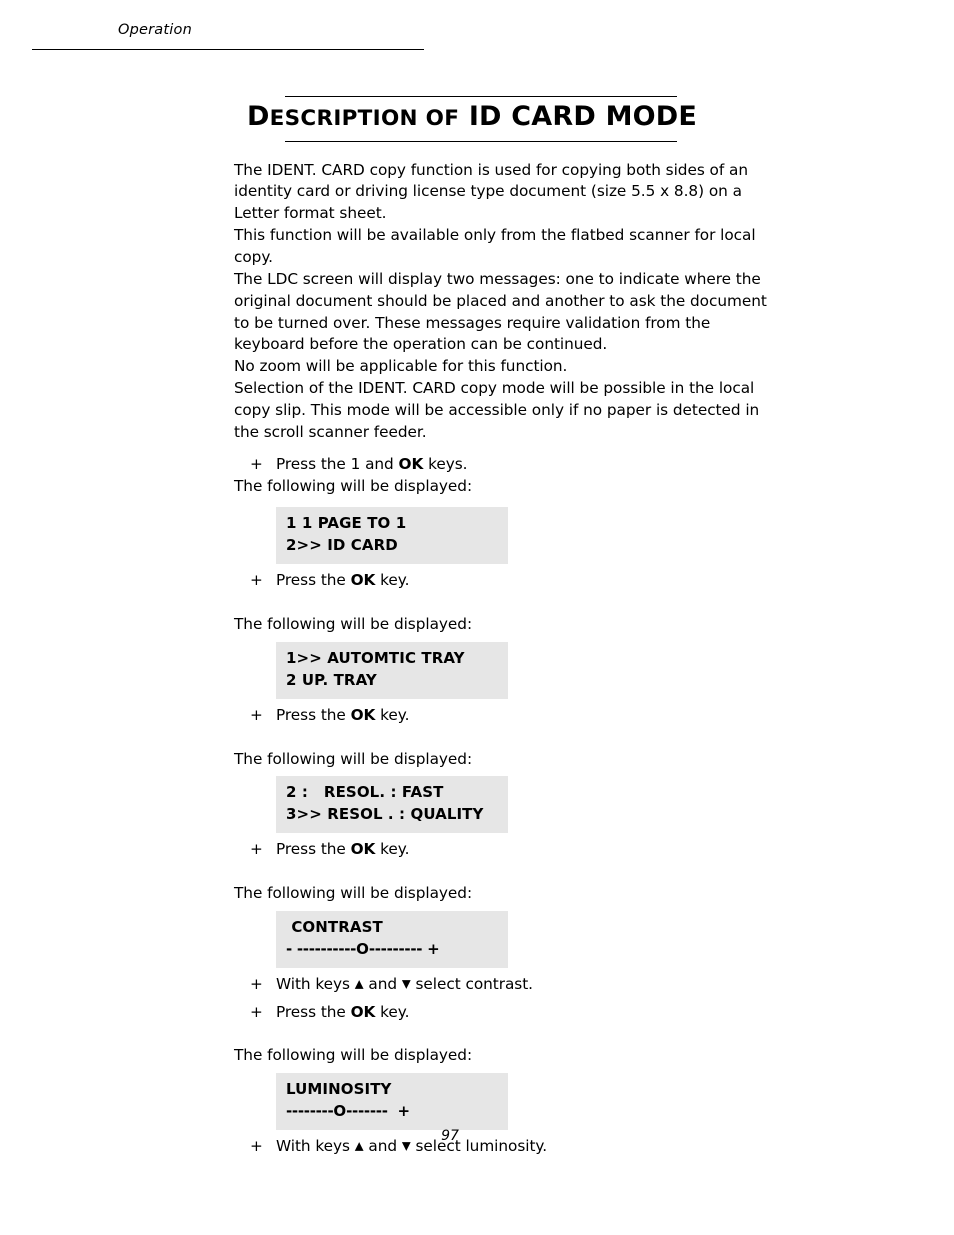 This screenshot has width=954, height=1235. I want to click on lcd-screen-resolution: 2 : RESOL. : FAST 3>> RESOL . : QUALITY, so click(392, 805).